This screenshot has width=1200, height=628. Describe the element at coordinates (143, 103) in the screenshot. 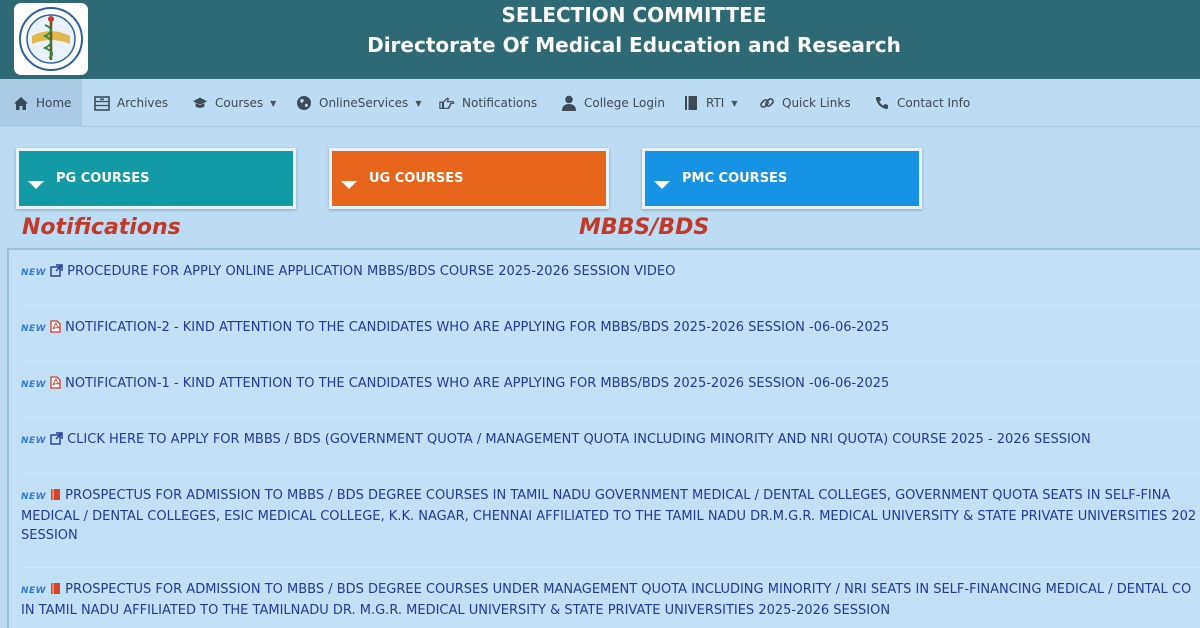

I see `nav-label: Archives` at that location.